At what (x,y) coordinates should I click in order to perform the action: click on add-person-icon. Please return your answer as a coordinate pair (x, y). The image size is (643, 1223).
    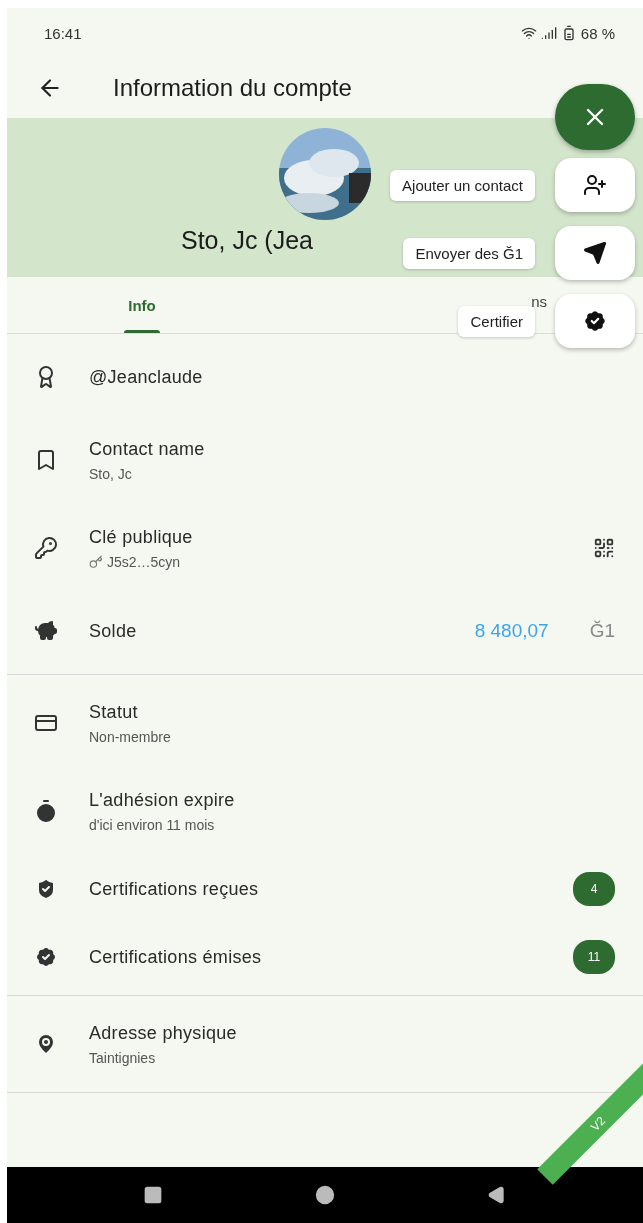
    Looking at the image, I should click on (595, 185).